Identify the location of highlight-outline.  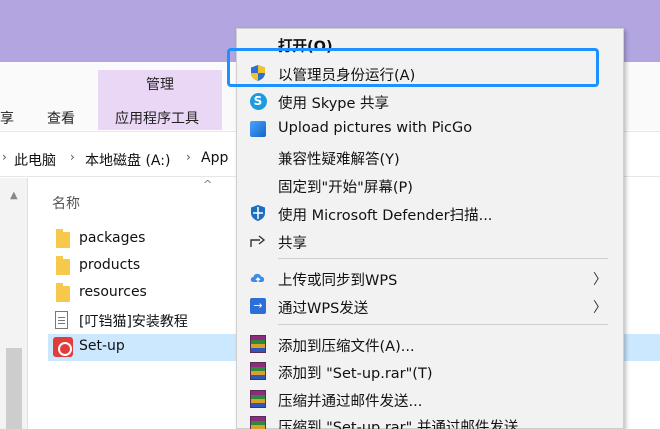
(413, 67).